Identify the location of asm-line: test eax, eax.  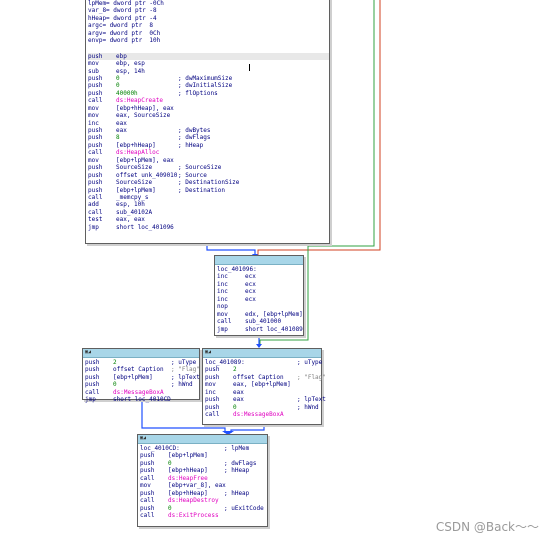
(208, 219).